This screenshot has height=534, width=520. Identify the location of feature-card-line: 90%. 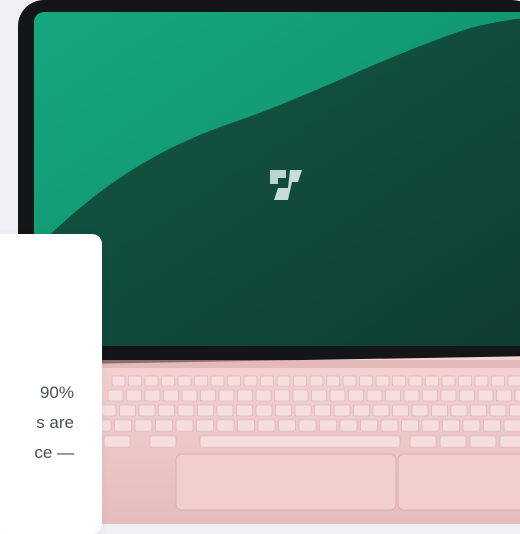
(37, 393).